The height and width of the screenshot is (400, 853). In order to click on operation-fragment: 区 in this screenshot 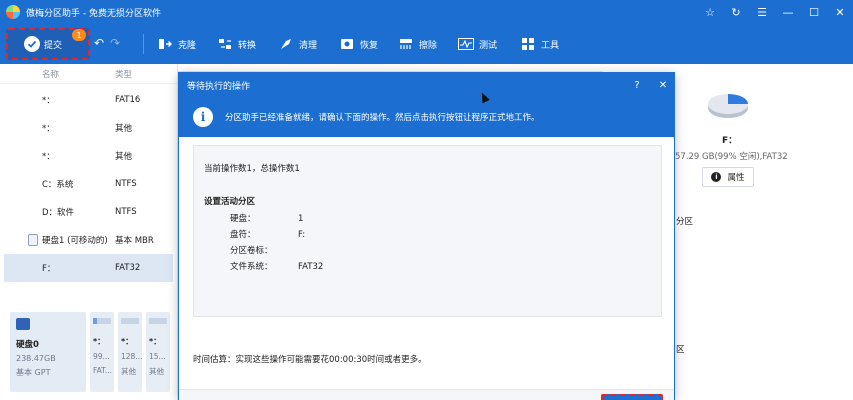, I will do `click(680, 349)`.